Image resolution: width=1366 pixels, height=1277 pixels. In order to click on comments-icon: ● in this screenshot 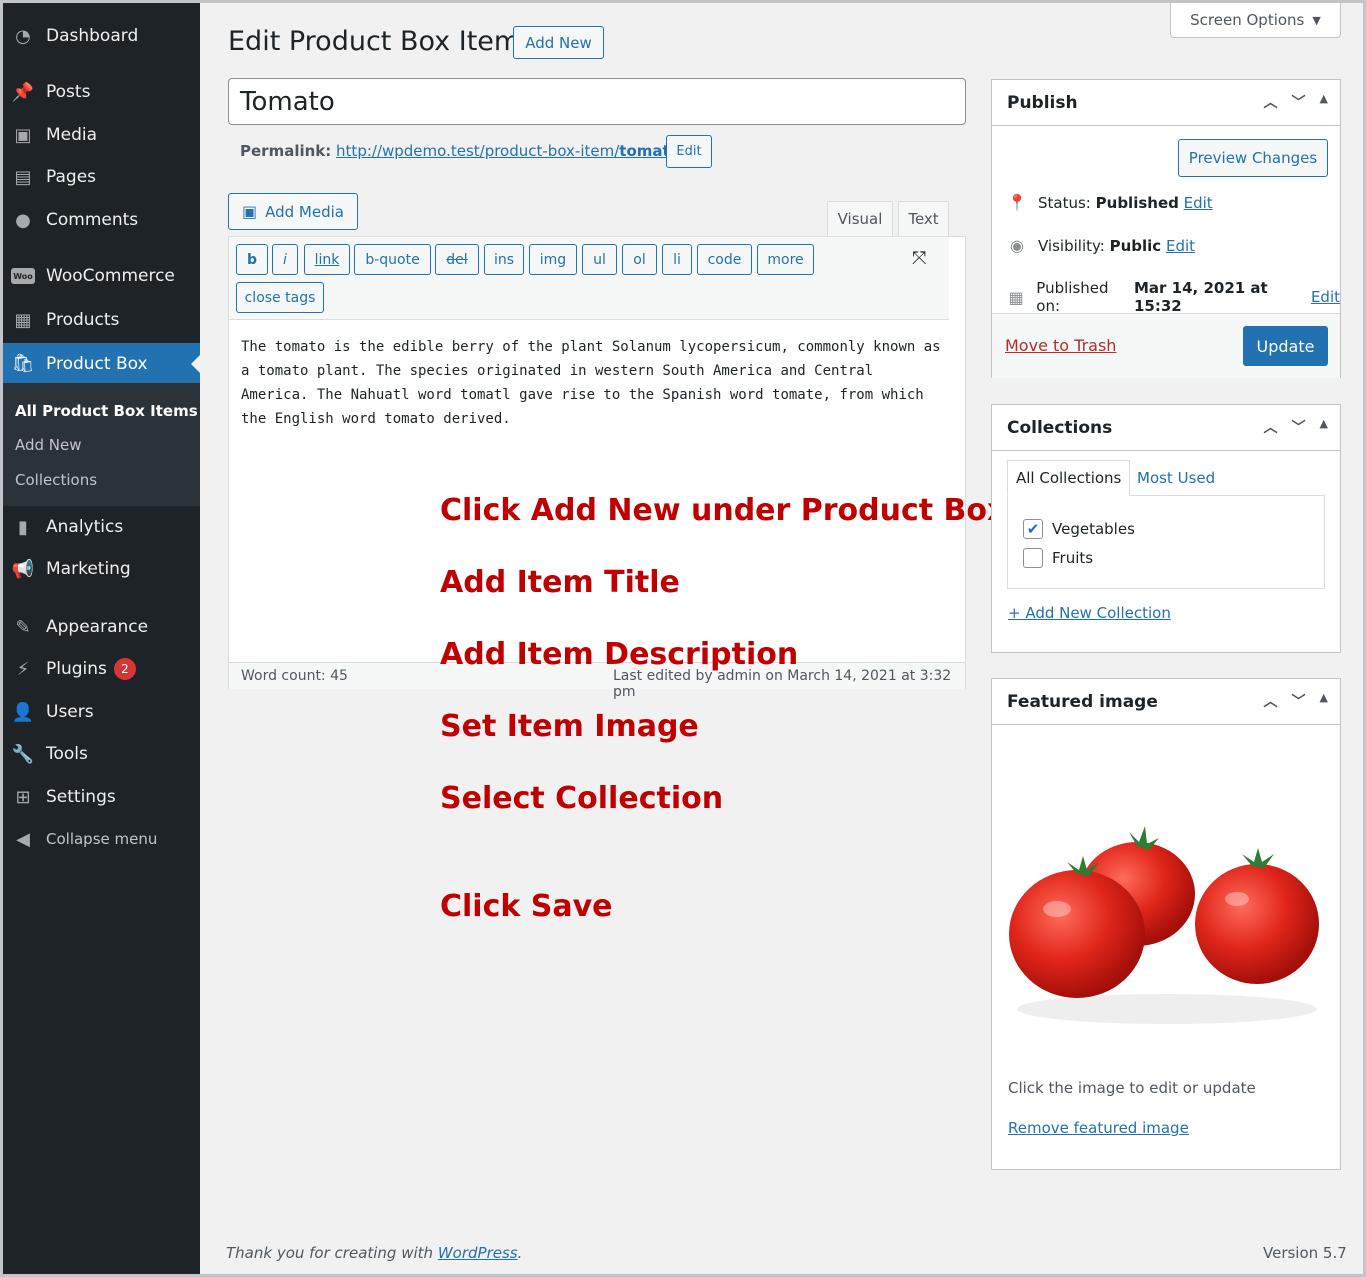, I will do `click(23, 220)`.